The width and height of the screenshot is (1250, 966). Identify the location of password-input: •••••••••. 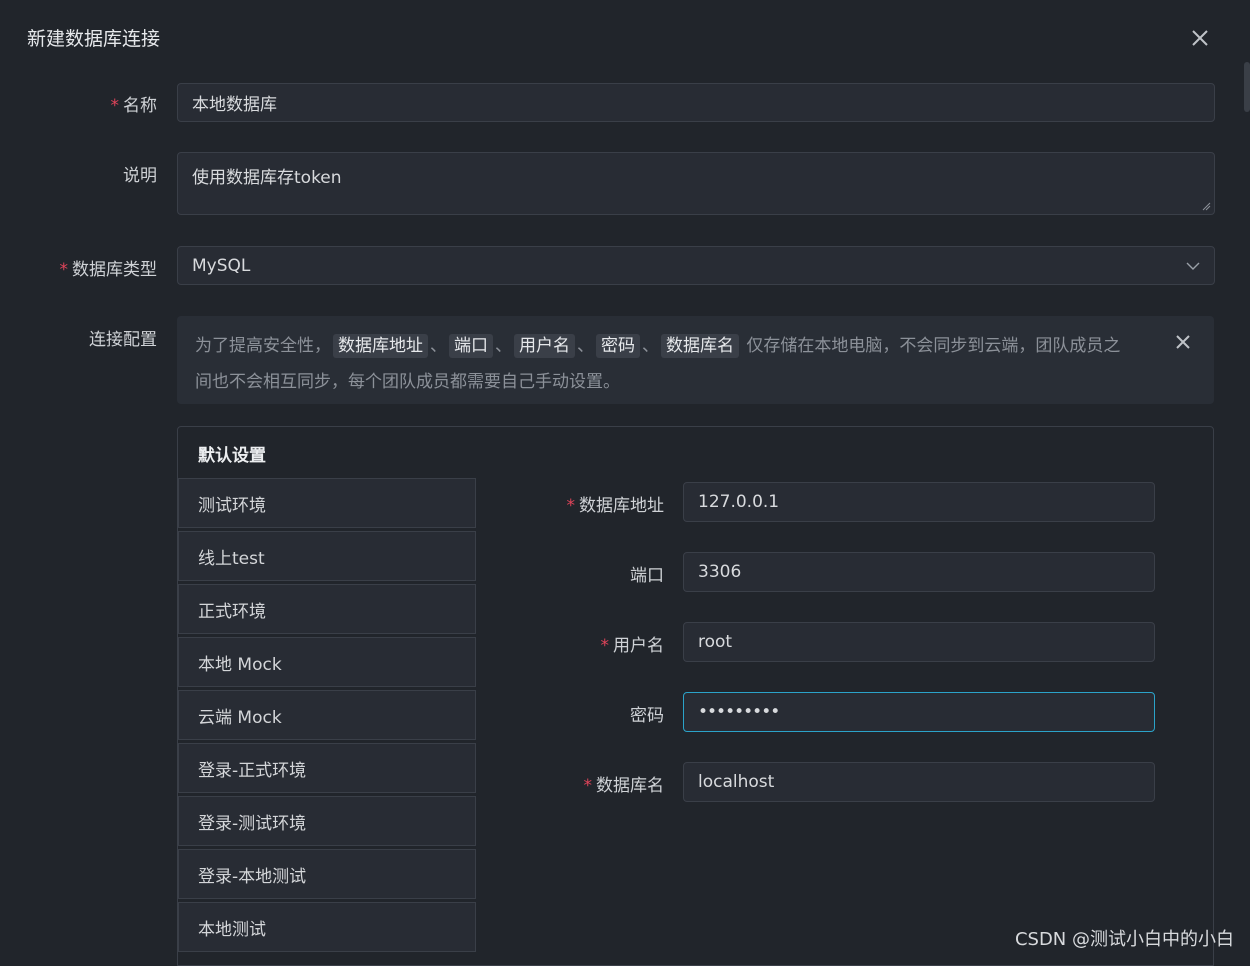
(919, 712).